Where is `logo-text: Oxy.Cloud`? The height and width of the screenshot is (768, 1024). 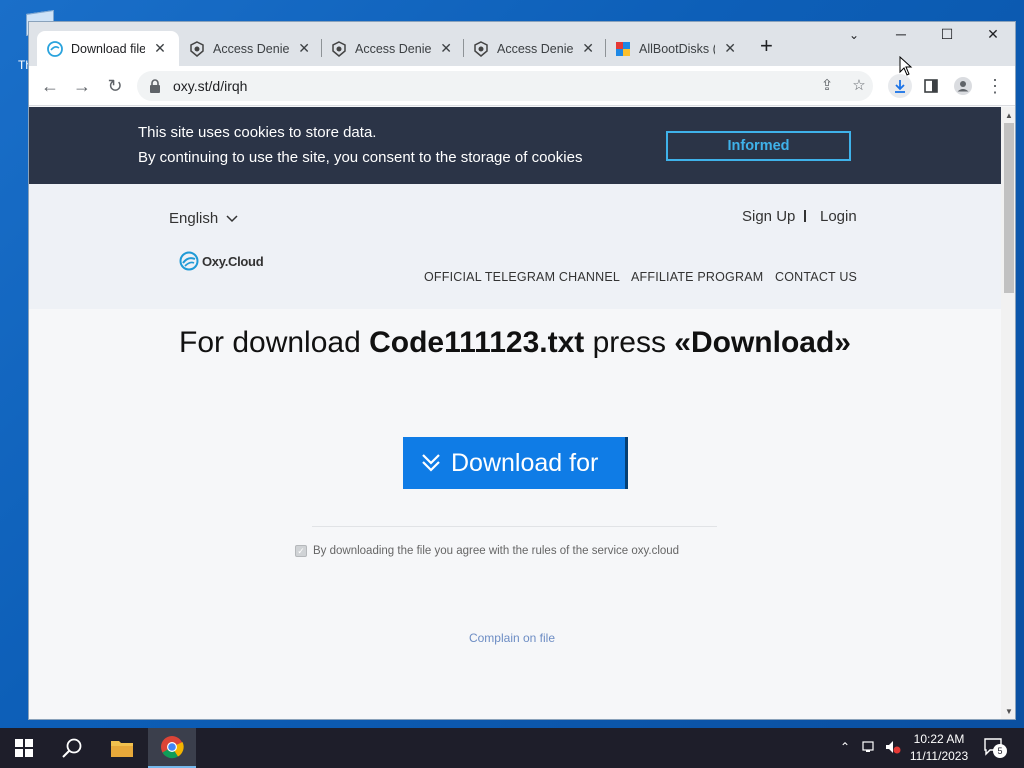 logo-text: Oxy.Cloud is located at coordinates (233, 261).